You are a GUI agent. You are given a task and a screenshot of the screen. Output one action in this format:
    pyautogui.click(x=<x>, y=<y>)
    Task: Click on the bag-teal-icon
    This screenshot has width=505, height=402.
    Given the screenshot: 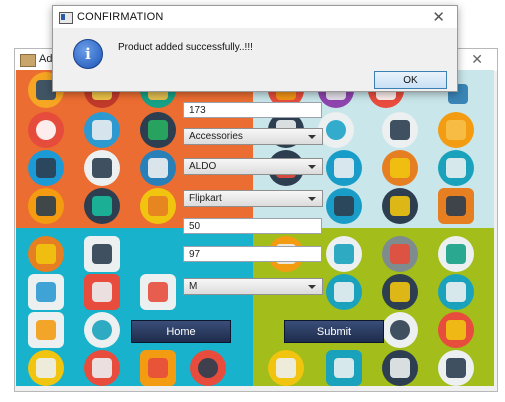 What is the action you would take?
    pyautogui.click(x=456, y=168)
    